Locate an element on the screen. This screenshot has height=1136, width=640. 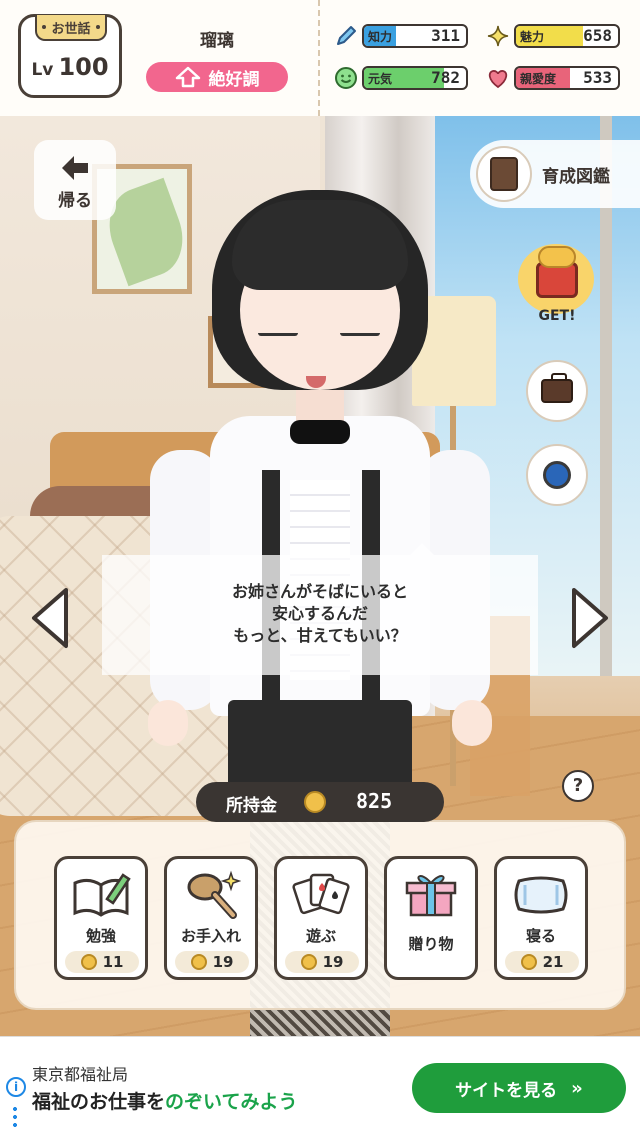
back-button: 帰る is located at coordinates (75, 180).